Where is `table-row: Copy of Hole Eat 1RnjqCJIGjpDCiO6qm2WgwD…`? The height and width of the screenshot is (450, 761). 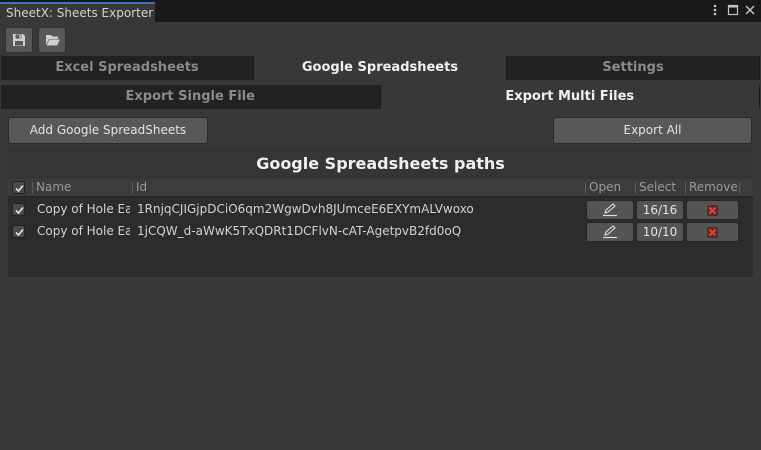 table-row: Copy of Hole Eat 1RnjqCJIGjpDCiO6qm2WgwD… is located at coordinates (380, 210).